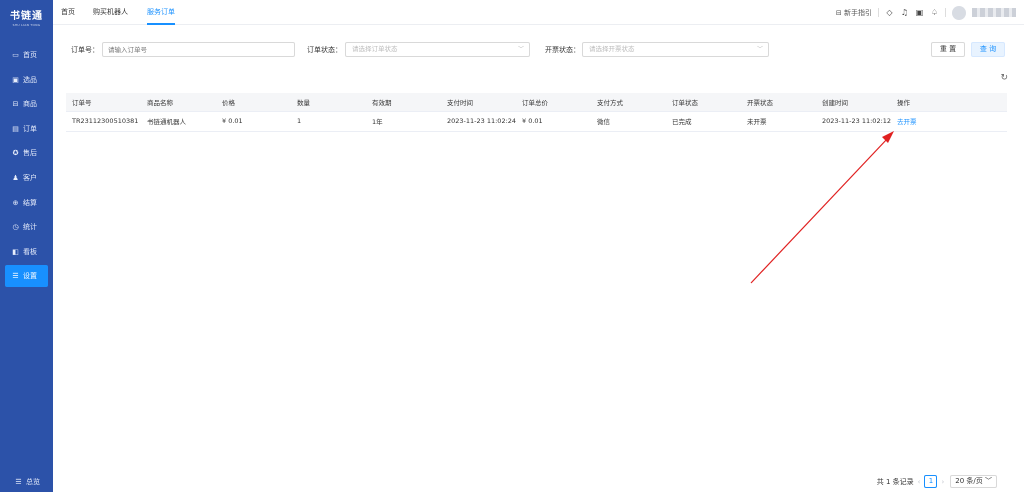  What do you see at coordinates (437, 49) in the screenshot?
I see `order-status-select: 请选择订单状态 ﹀` at bounding box center [437, 49].